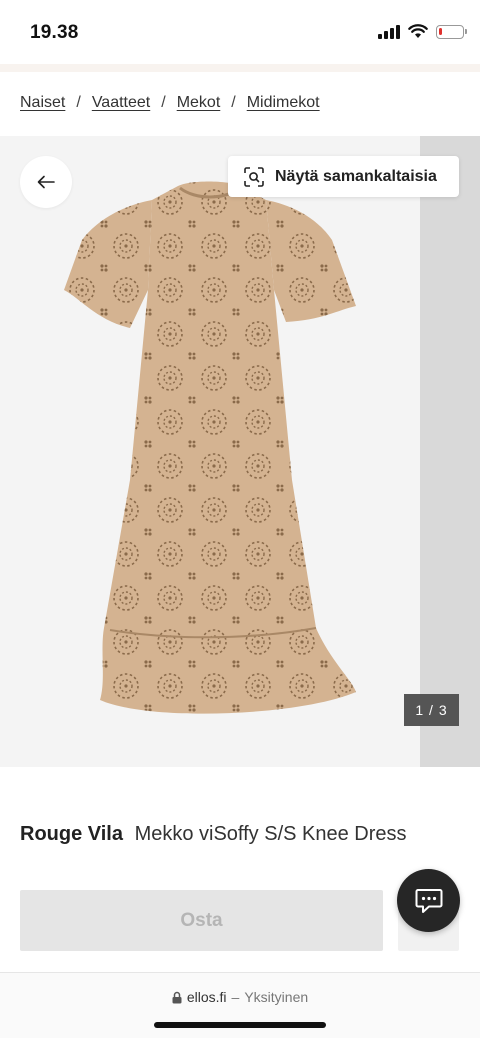 This screenshot has height=1038, width=480. I want to click on browser-url-bar: ellos.fi – Yksityinen, so click(240, 1005).